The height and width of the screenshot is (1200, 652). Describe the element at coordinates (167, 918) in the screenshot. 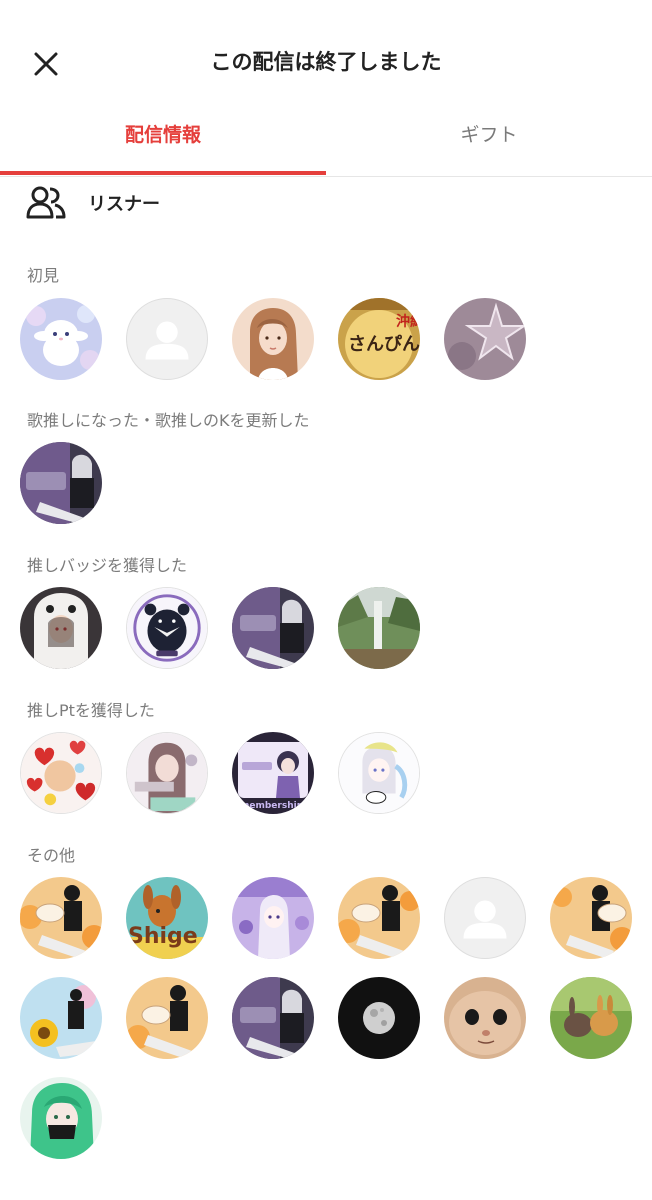

I see `avatar-shigeo: Shige` at that location.